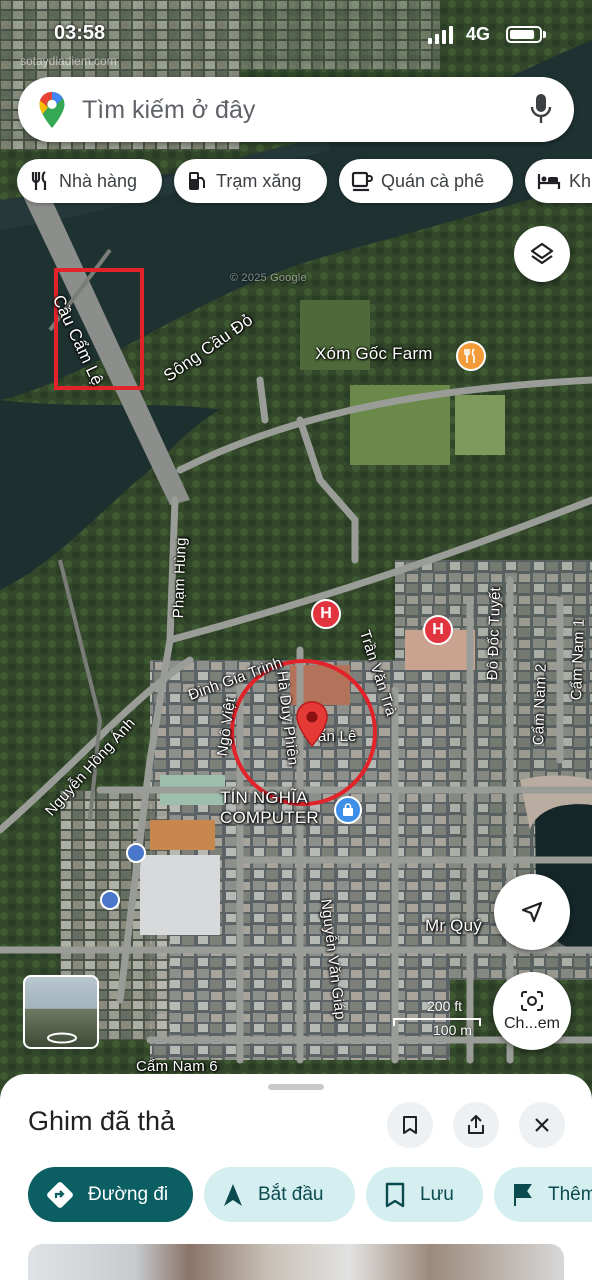 The width and height of the screenshot is (592, 1280). I want to click on camera-search-button: Ch...em, so click(532, 1011).